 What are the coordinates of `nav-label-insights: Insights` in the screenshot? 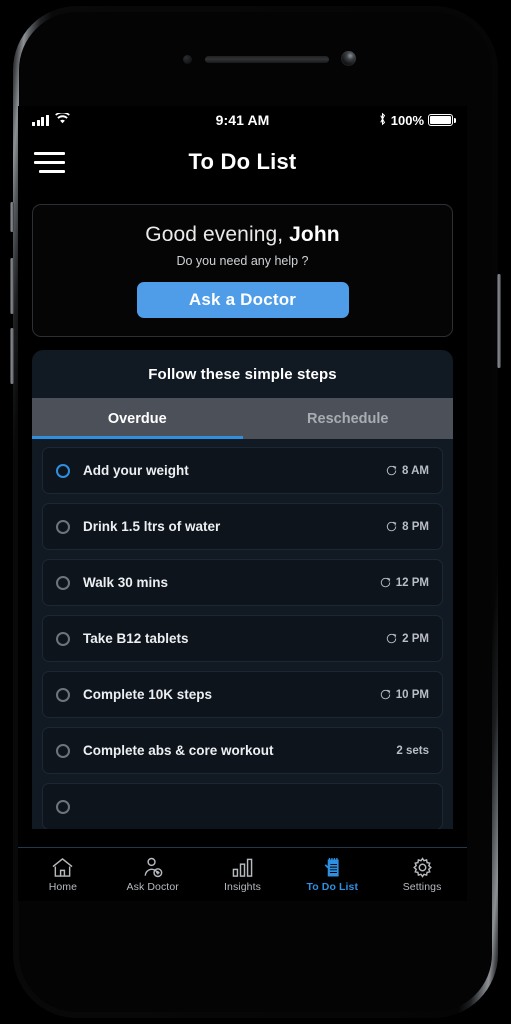 It's located at (242, 886).